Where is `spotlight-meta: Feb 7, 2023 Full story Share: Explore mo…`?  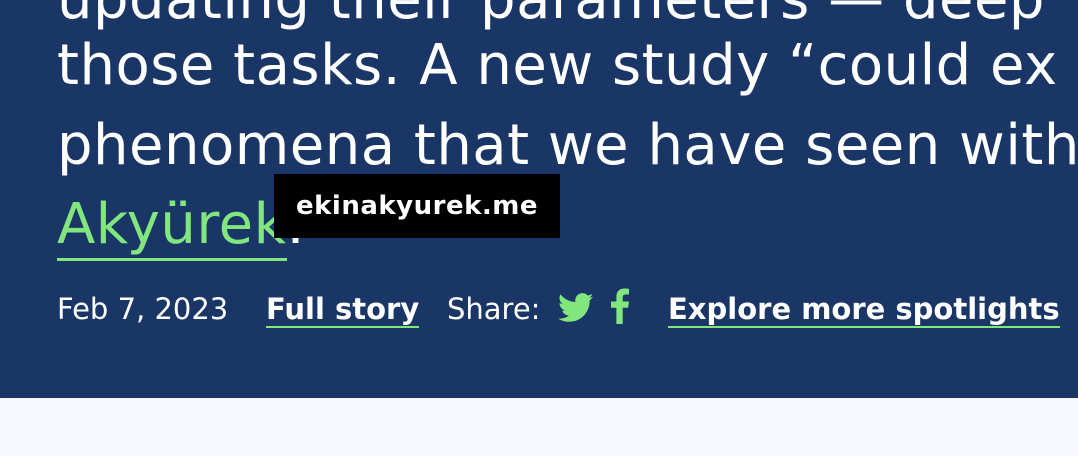 spotlight-meta: Feb 7, 2023 Full story Share: Explore mo… is located at coordinates (539, 310).